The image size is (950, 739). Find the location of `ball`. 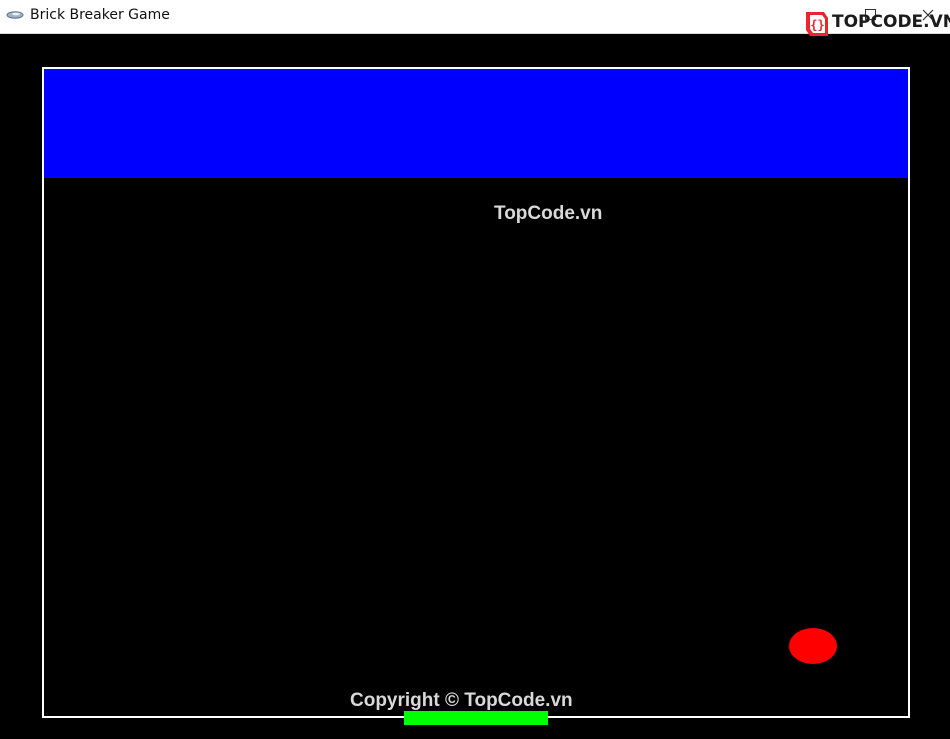

ball is located at coordinates (813, 646).